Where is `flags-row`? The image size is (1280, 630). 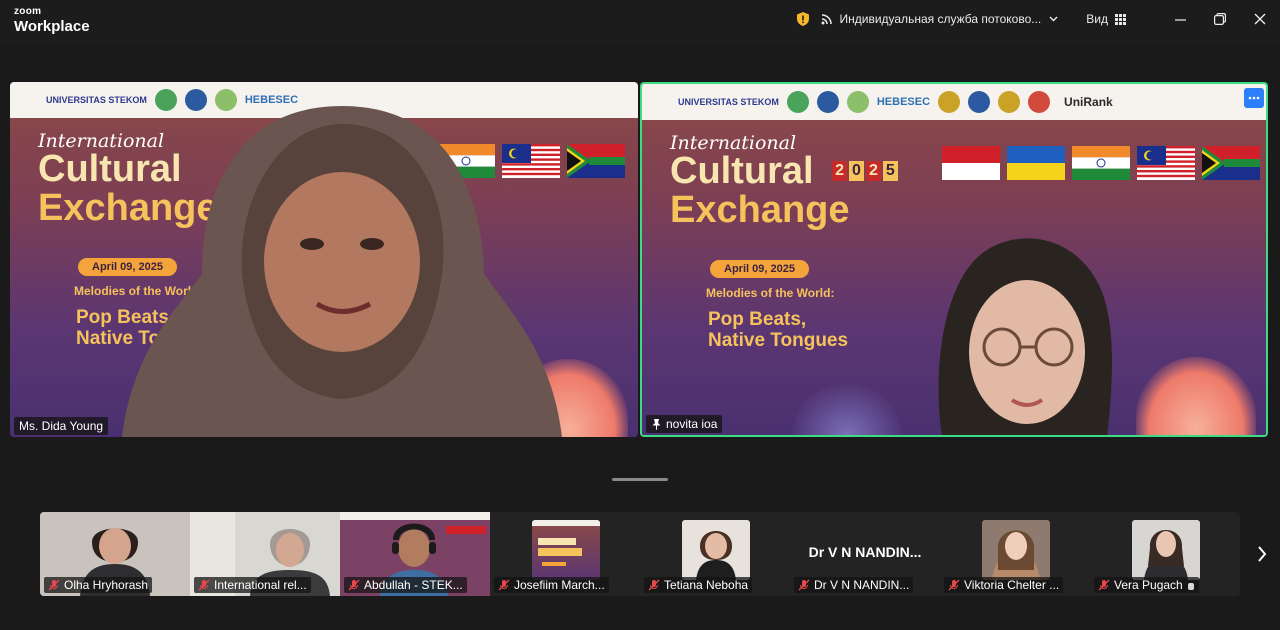
flags-row is located at coordinates (1101, 163).